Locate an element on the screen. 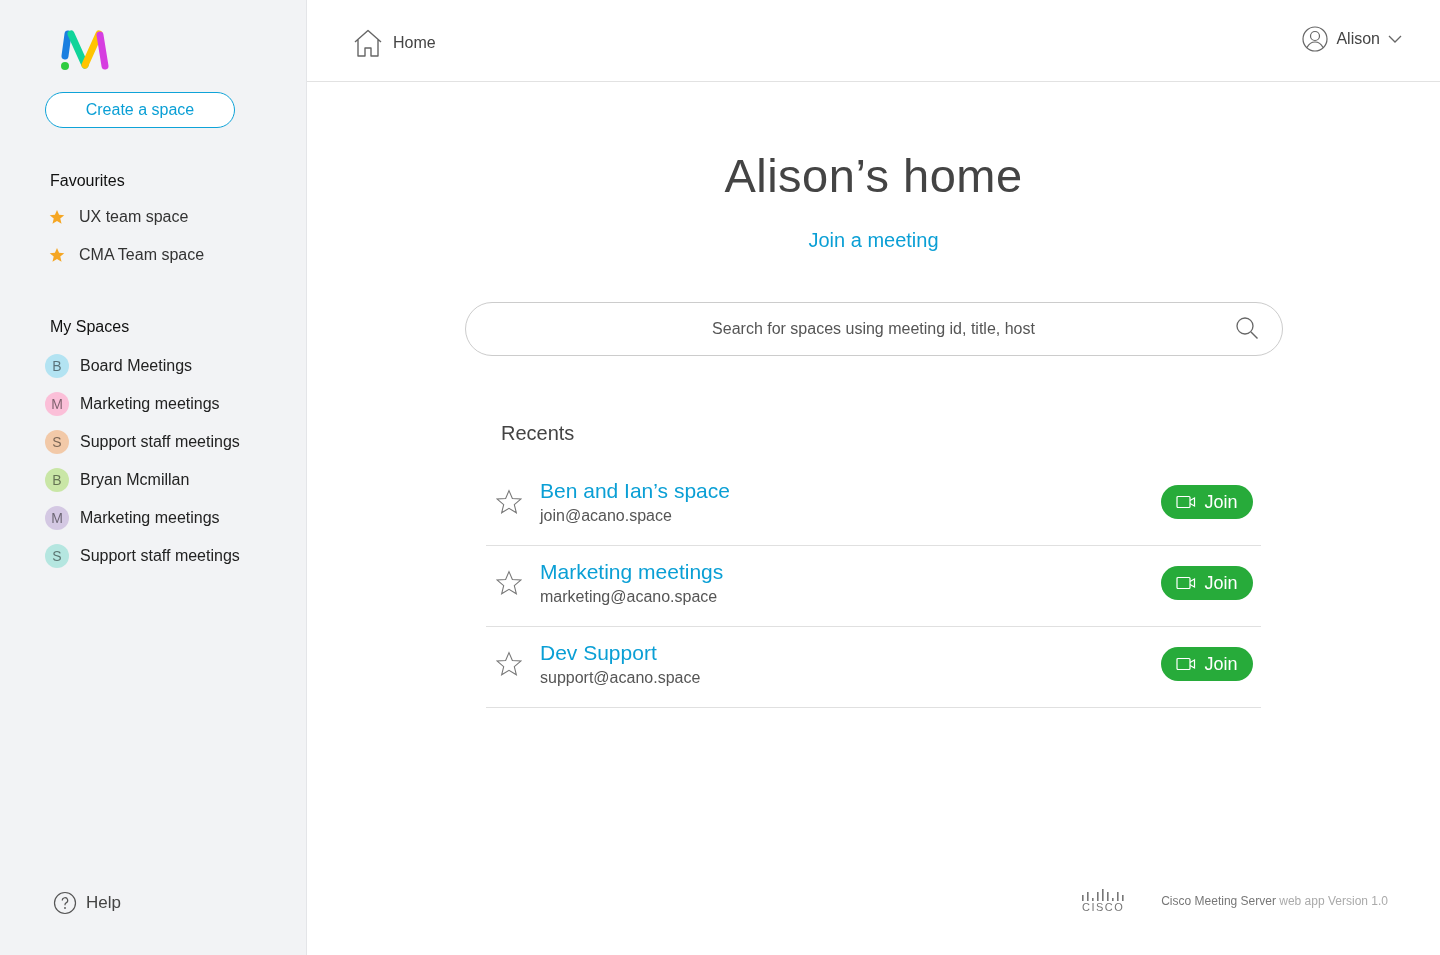  space-label: Bryan Mcmillan is located at coordinates (135, 480).